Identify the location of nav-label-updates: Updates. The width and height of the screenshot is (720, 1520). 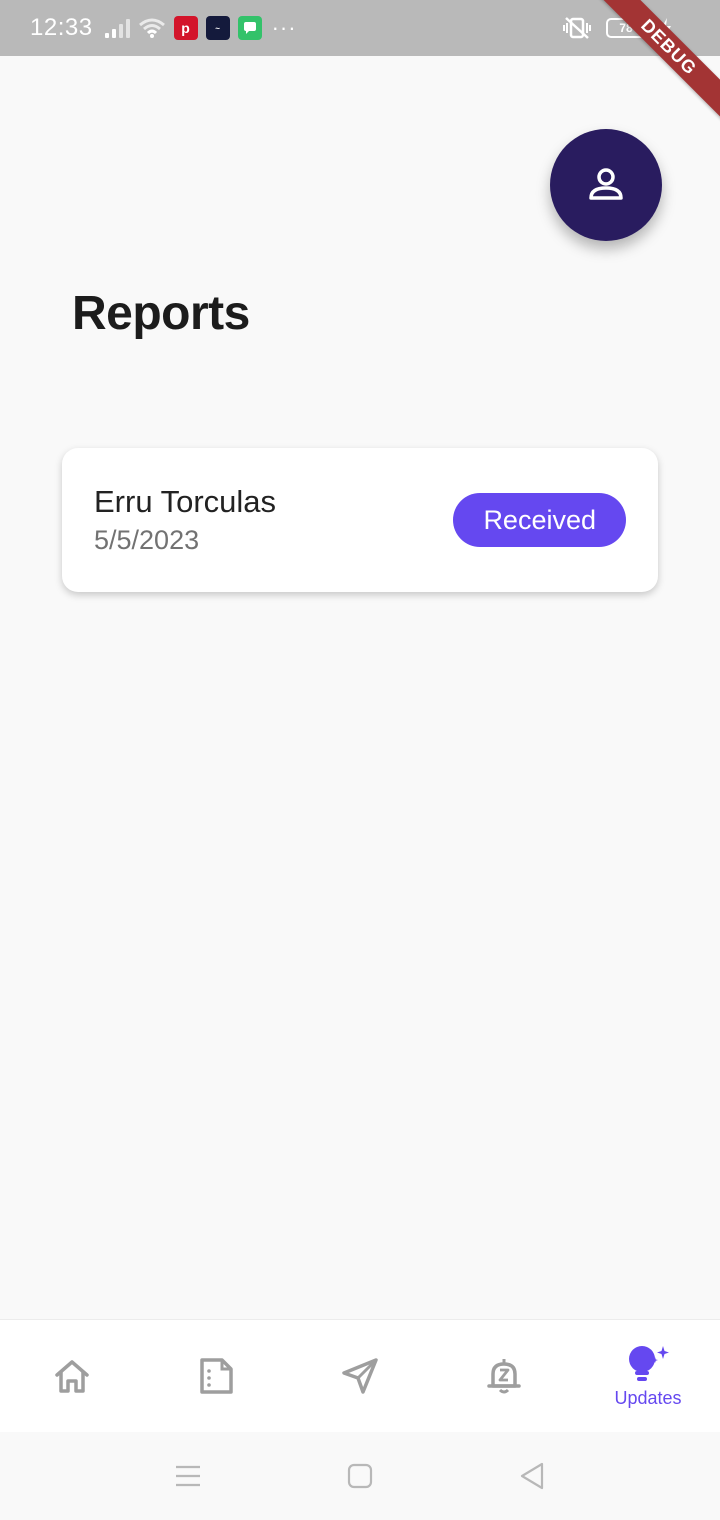
(648, 1397).